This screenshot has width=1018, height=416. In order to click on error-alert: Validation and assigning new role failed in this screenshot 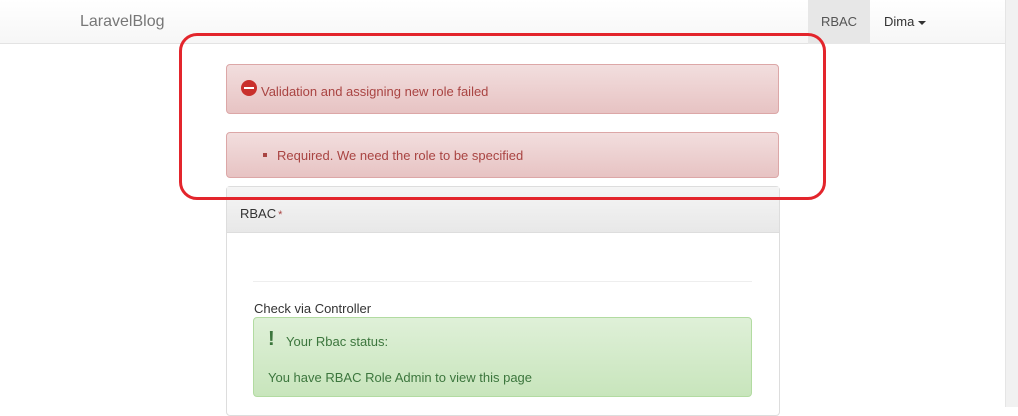, I will do `click(502, 89)`.